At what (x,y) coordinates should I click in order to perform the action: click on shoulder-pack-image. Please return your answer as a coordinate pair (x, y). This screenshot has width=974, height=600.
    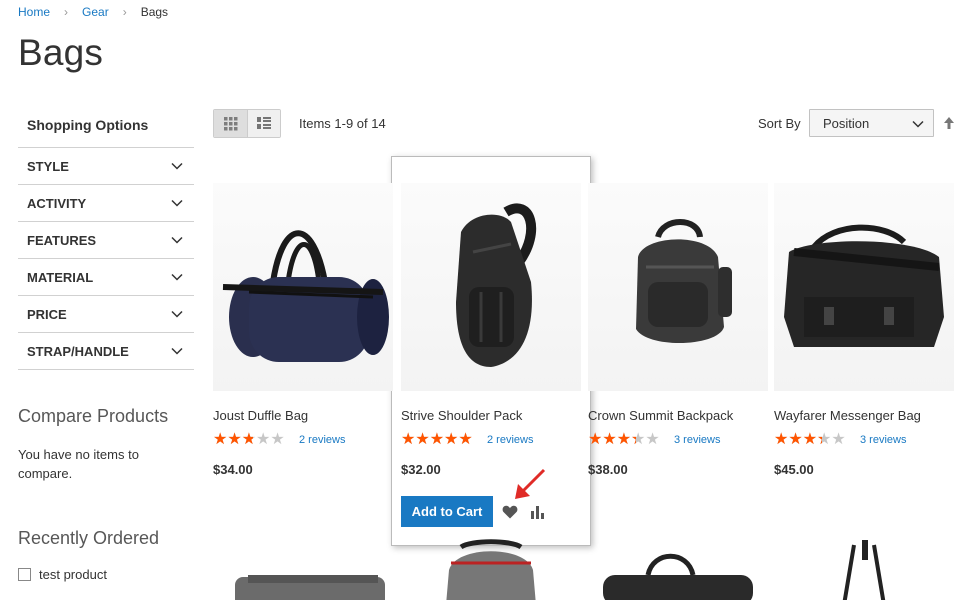
    Looking at the image, I should click on (496, 285).